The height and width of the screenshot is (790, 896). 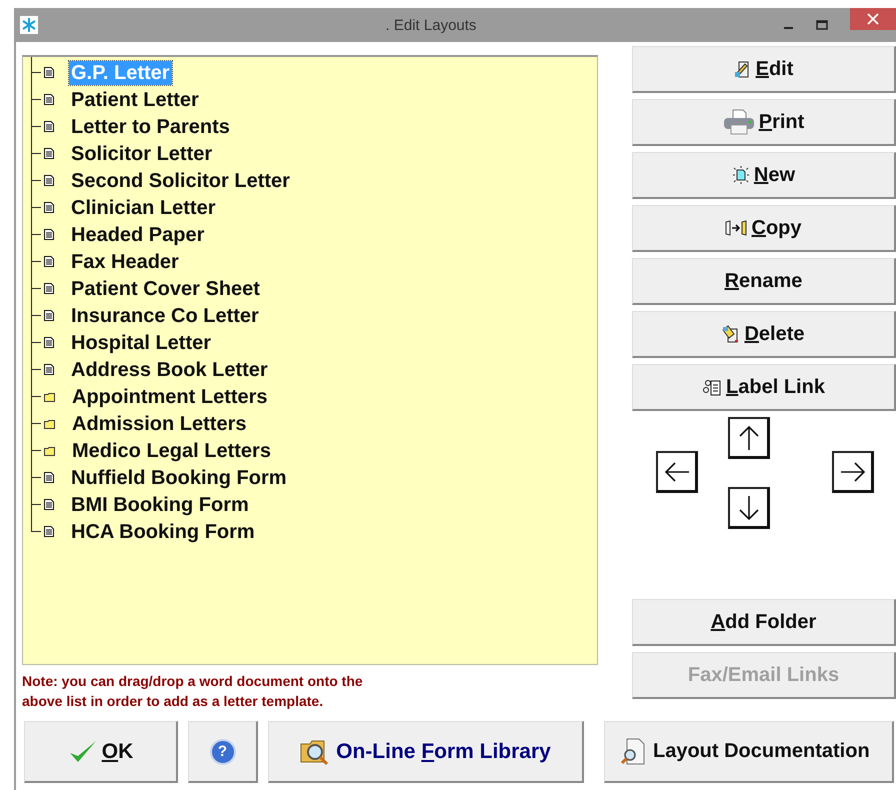 What do you see at coordinates (165, 288) in the screenshot?
I see `tree-item: Patient Cover Sheet` at bounding box center [165, 288].